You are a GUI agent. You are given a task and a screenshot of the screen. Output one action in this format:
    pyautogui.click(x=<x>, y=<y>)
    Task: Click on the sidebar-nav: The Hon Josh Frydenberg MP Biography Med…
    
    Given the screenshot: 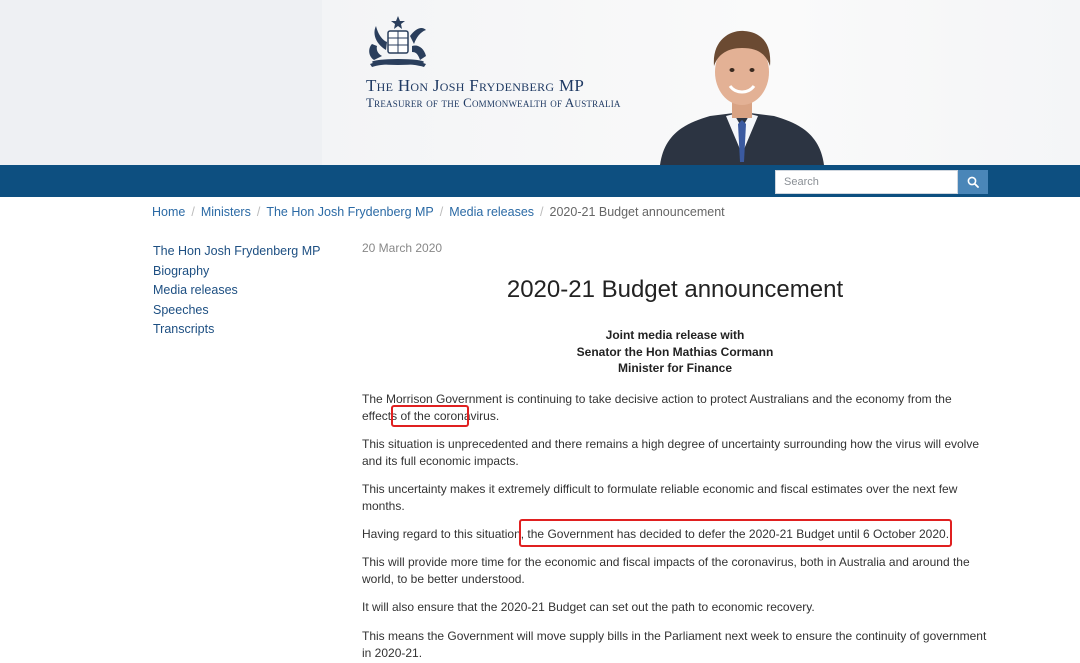 What is the action you would take?
    pyautogui.click(x=236, y=291)
    